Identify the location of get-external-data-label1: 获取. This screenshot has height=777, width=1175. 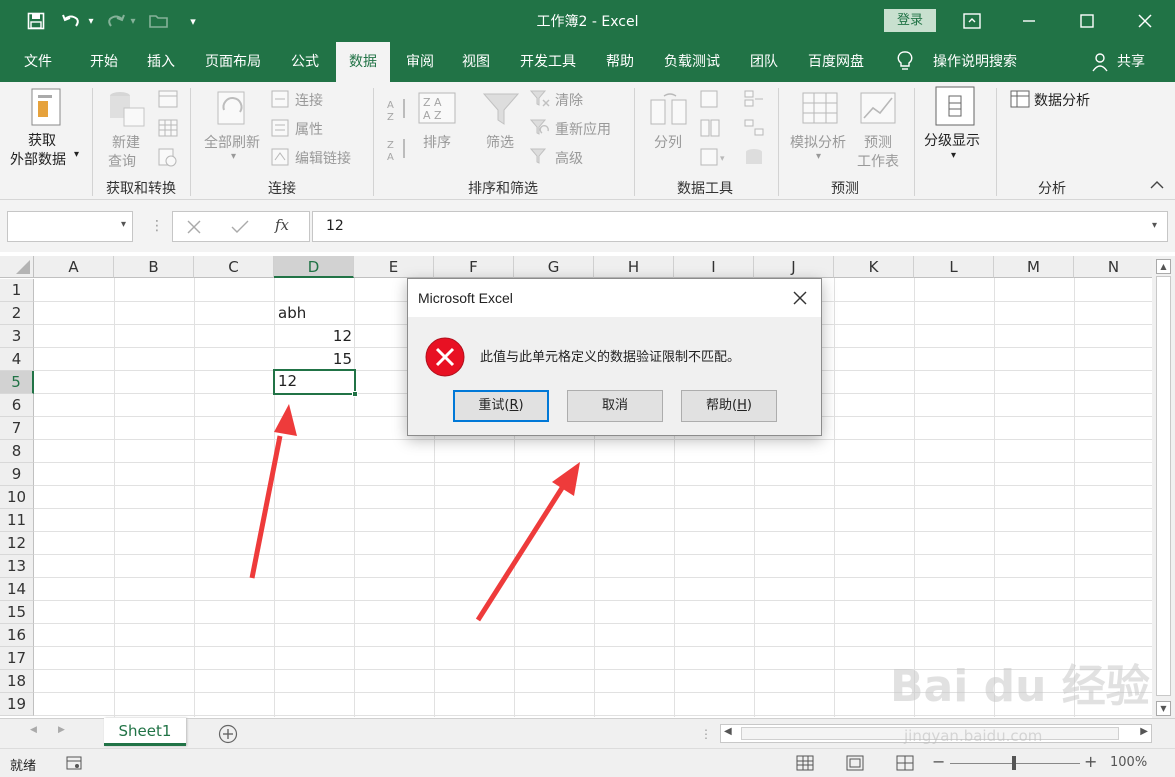
(42, 140).